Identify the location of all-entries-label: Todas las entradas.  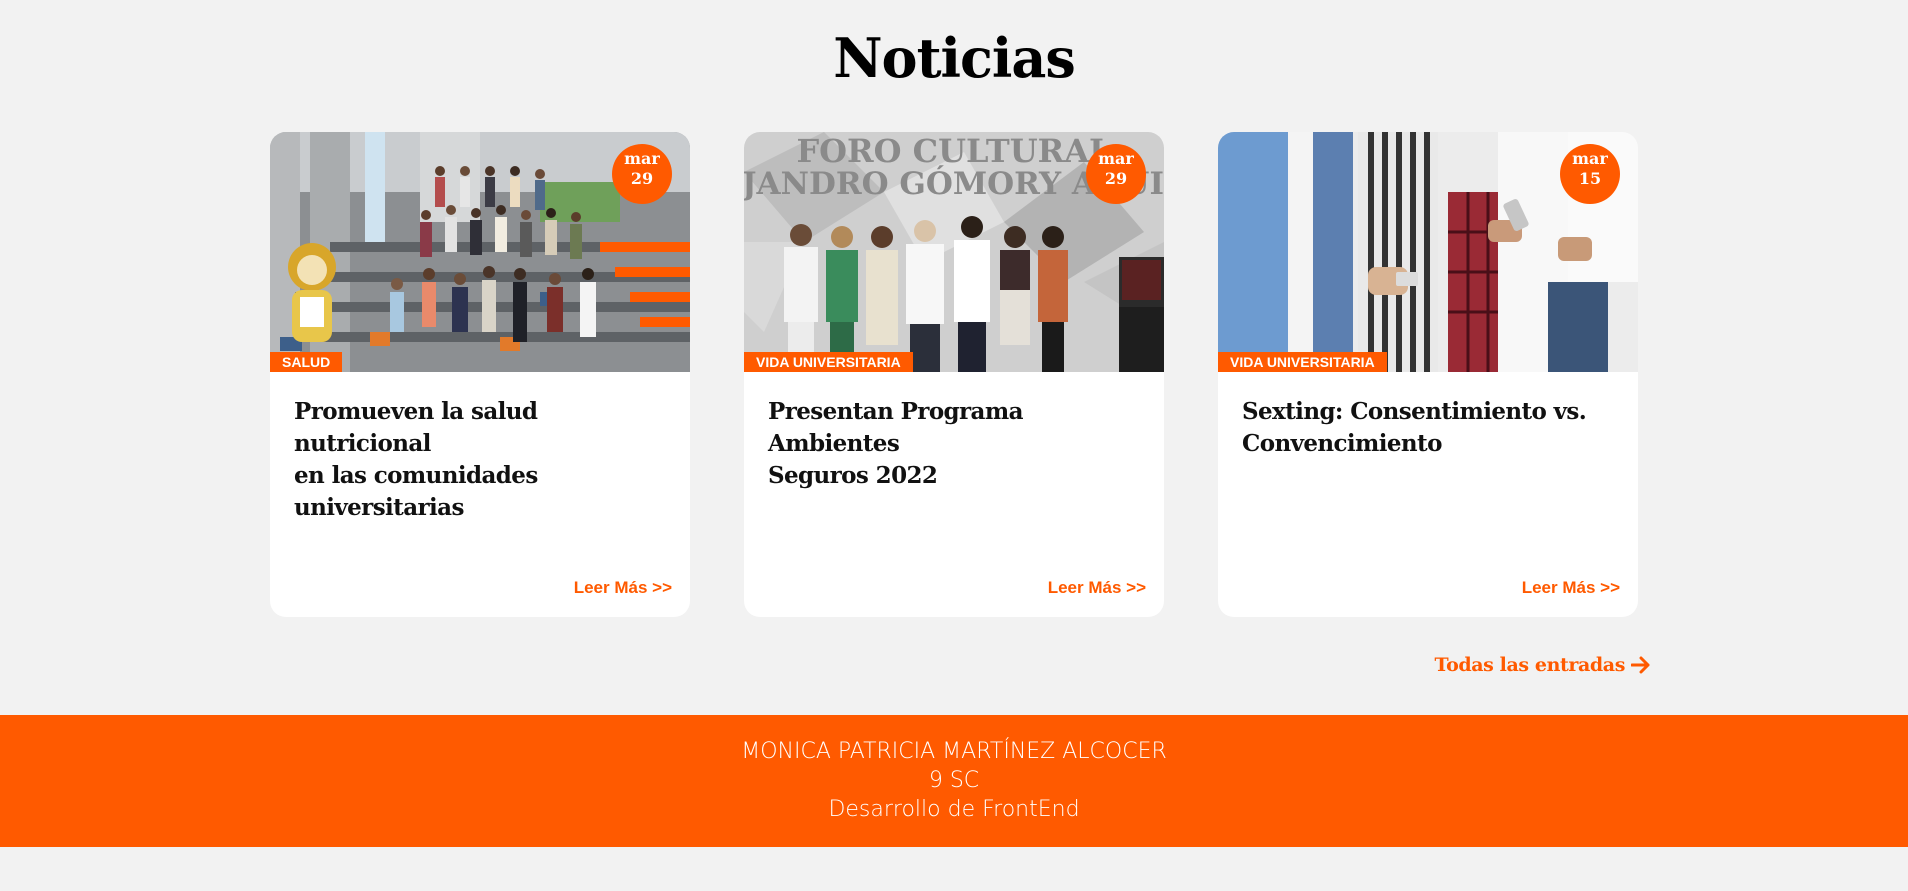
(1530, 665).